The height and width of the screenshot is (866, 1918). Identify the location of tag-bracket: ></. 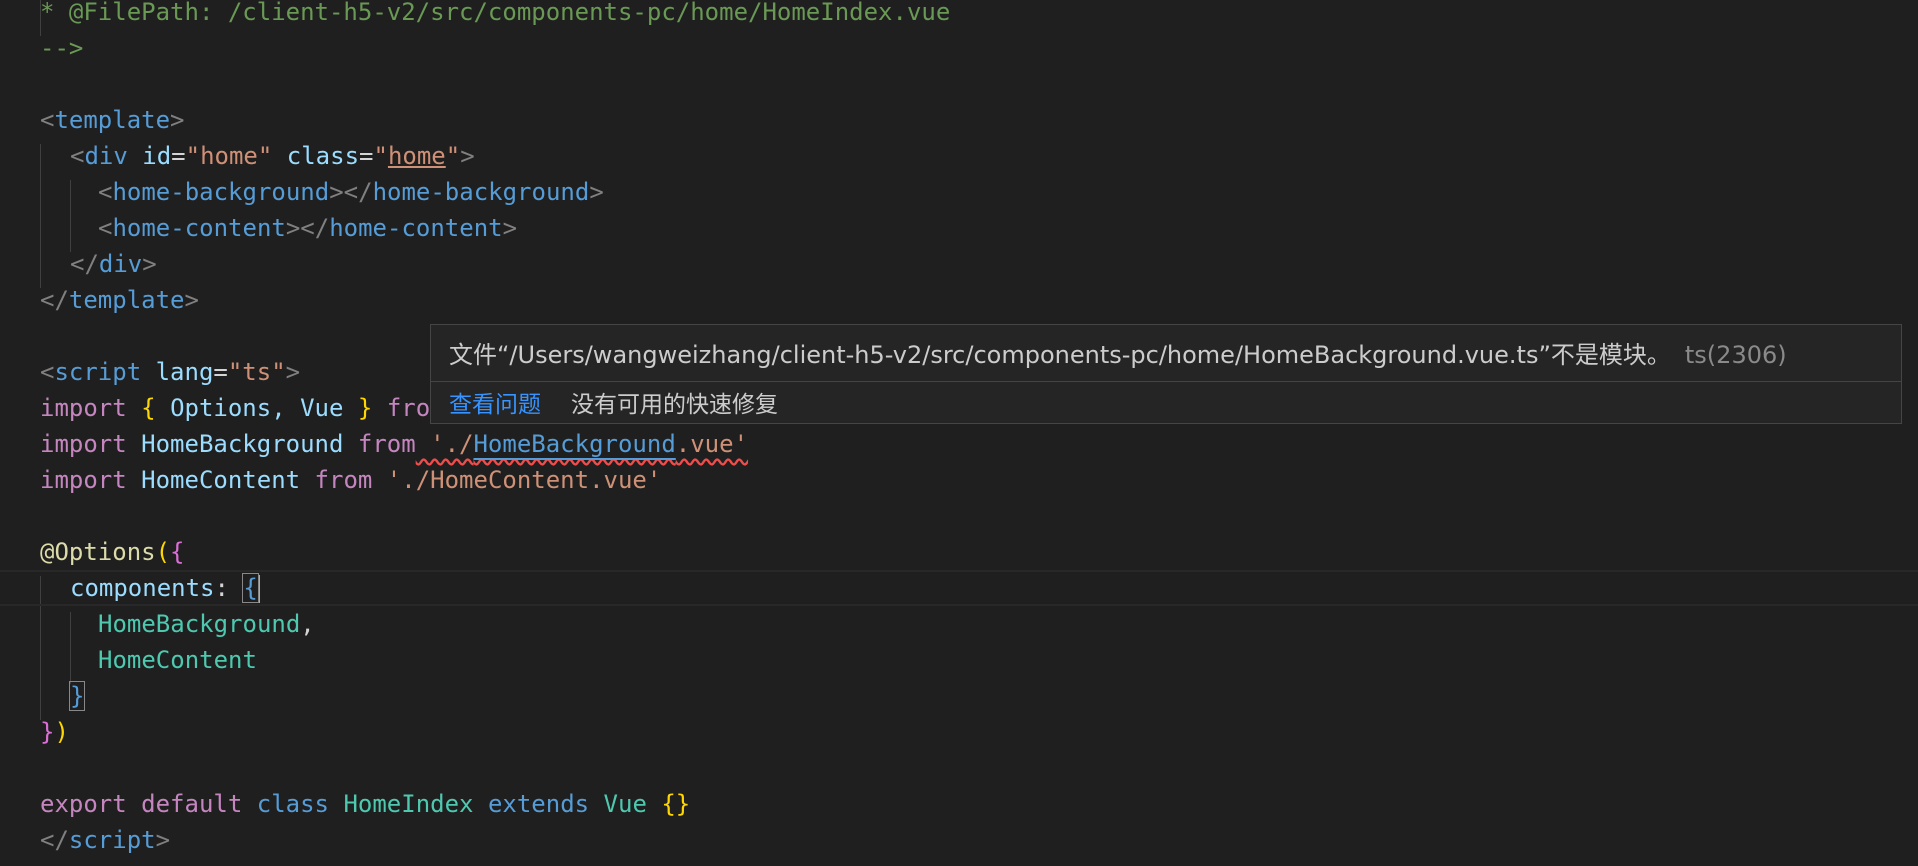
(351, 192).